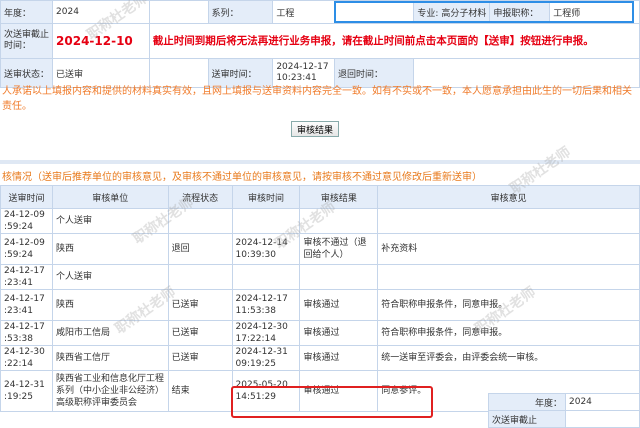 This screenshot has width=640, height=428. I want to click on year-label: 年度：, so click(27, 12).